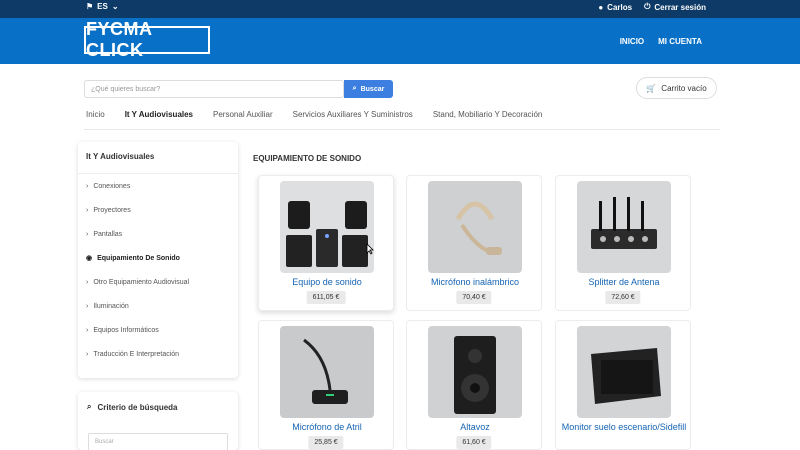 This screenshot has height=450, width=800. What do you see at coordinates (327, 282) in the screenshot?
I see `product-name: Equipo de sonido` at bounding box center [327, 282].